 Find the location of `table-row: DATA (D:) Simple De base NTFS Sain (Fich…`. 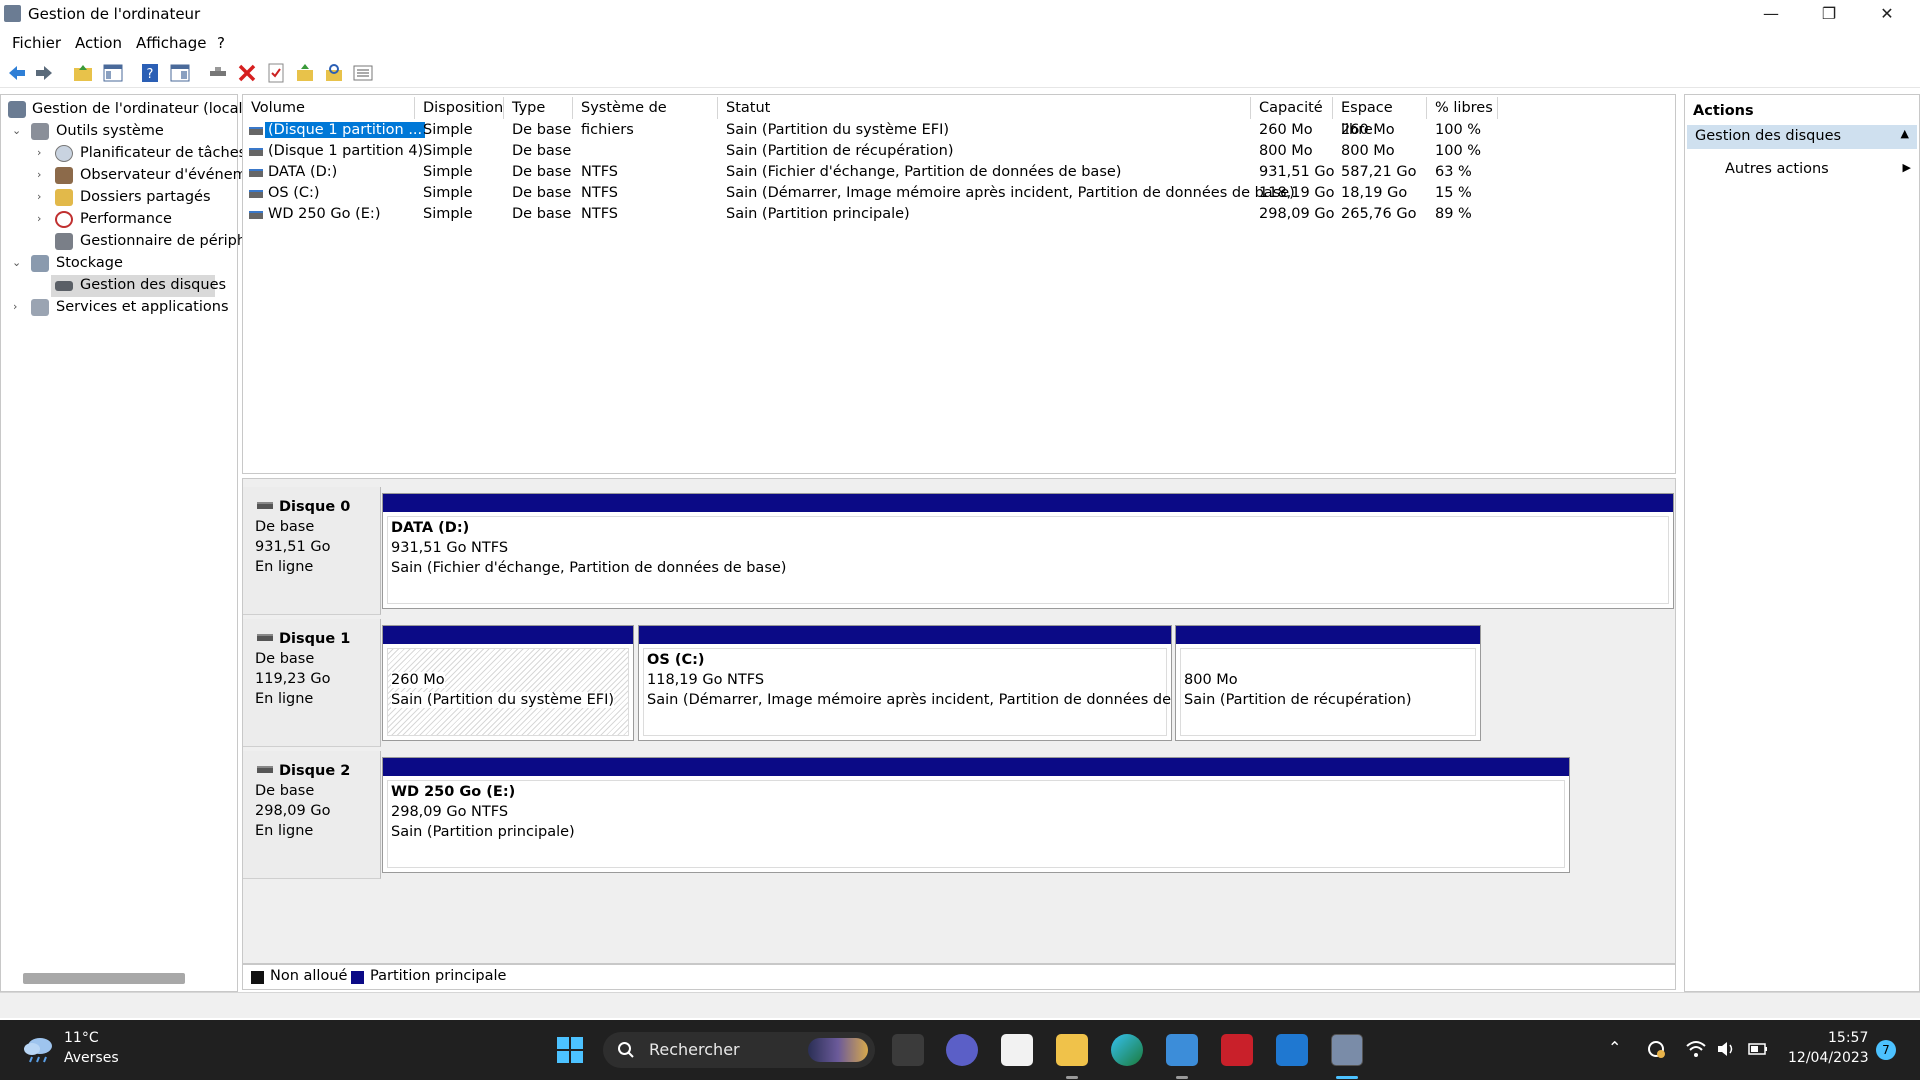

table-row: DATA (D:) Simple De base NTFS Sain (Fich… is located at coordinates (959, 173).